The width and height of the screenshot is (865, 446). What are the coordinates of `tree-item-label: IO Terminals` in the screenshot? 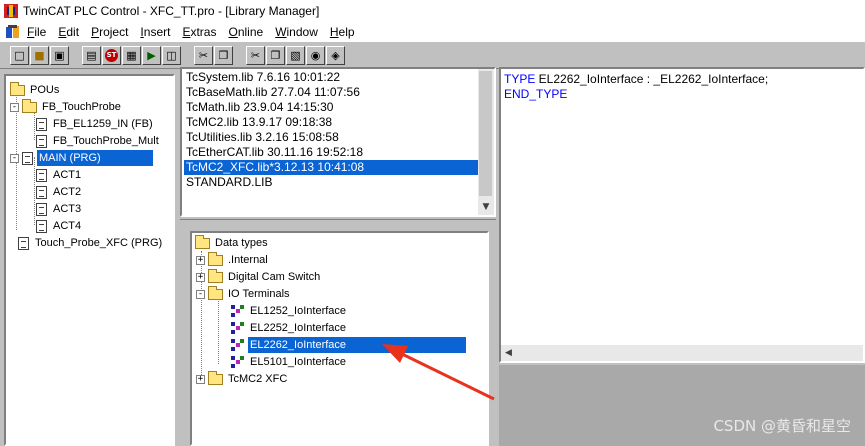 It's located at (259, 294).